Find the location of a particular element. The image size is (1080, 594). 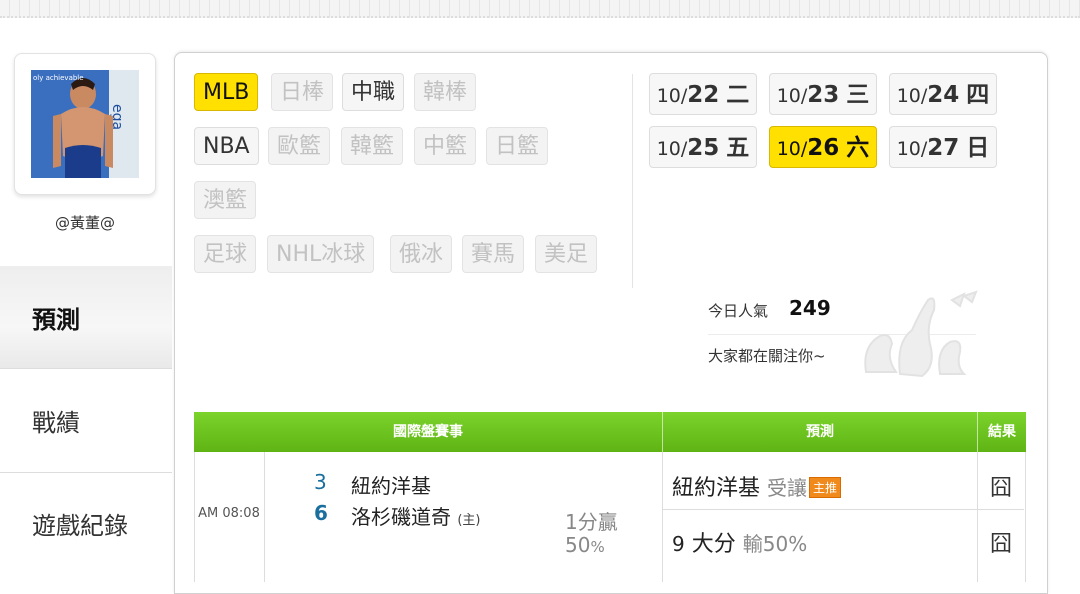

league-nhl: NHL冰球 is located at coordinates (321, 254).